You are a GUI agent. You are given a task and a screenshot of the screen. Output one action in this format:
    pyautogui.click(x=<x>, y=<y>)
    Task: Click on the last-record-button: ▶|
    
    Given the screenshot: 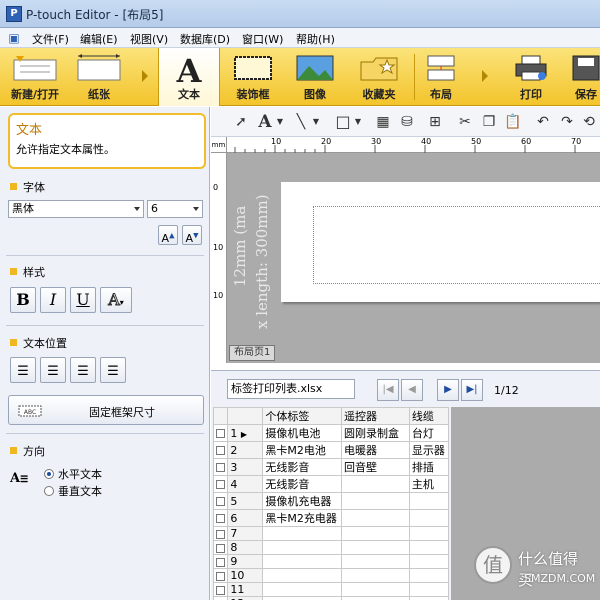 What is the action you would take?
    pyautogui.click(x=472, y=390)
    